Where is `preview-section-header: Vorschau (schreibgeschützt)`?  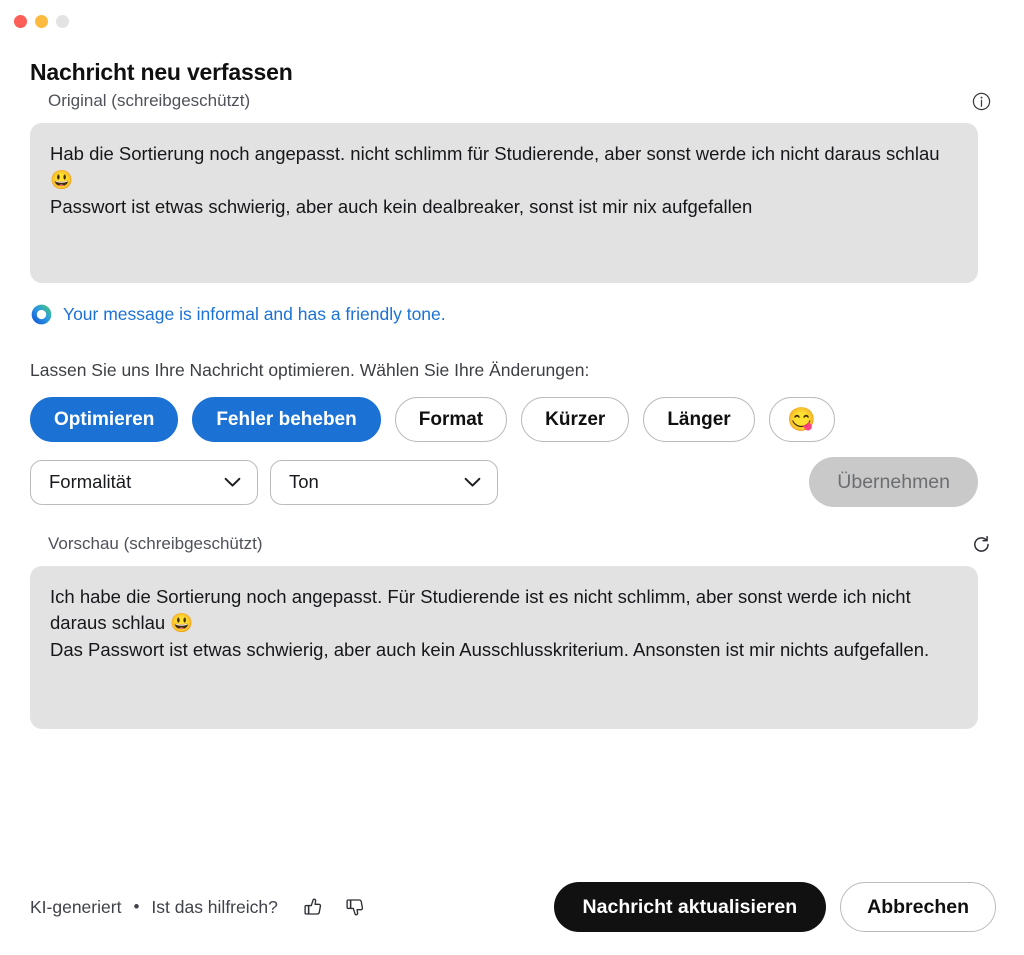
preview-section-header: Vorschau (schreibgeschützt) is located at coordinates (522, 544).